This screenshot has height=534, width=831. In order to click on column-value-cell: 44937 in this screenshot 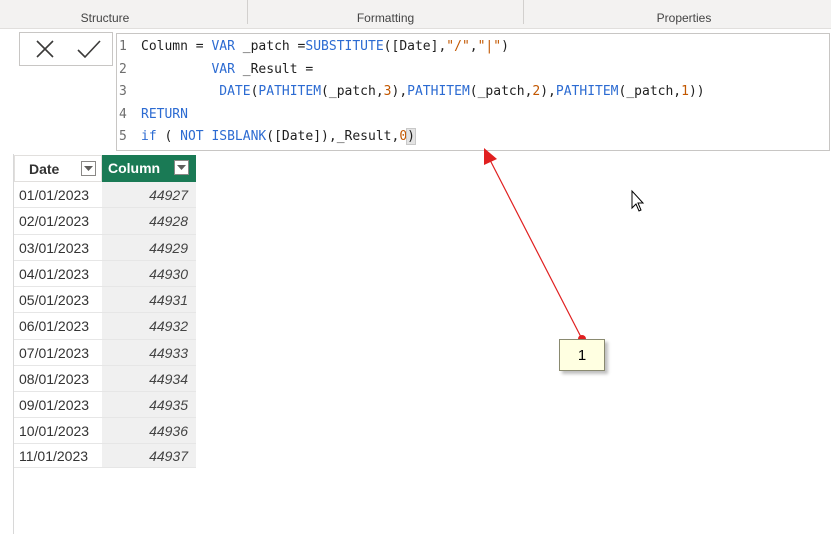, I will do `click(149, 455)`.